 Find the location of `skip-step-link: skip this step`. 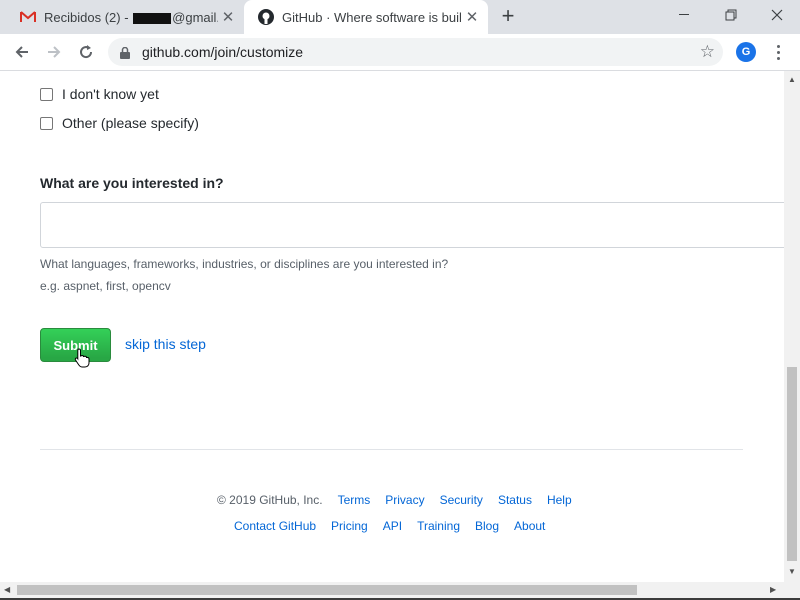

skip-step-link: skip this step is located at coordinates (165, 344).